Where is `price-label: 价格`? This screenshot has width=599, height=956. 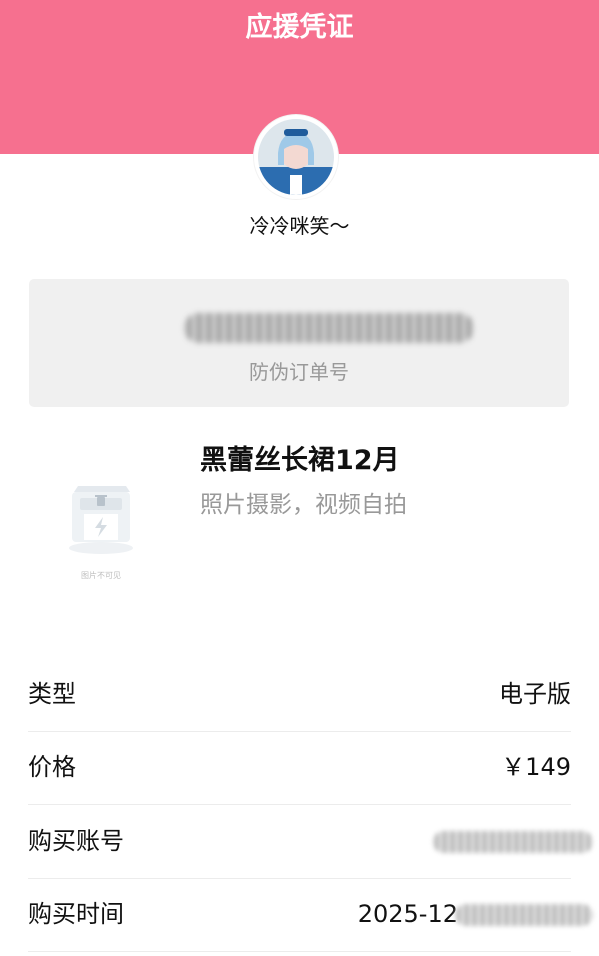
price-label: 价格 is located at coordinates (52, 767).